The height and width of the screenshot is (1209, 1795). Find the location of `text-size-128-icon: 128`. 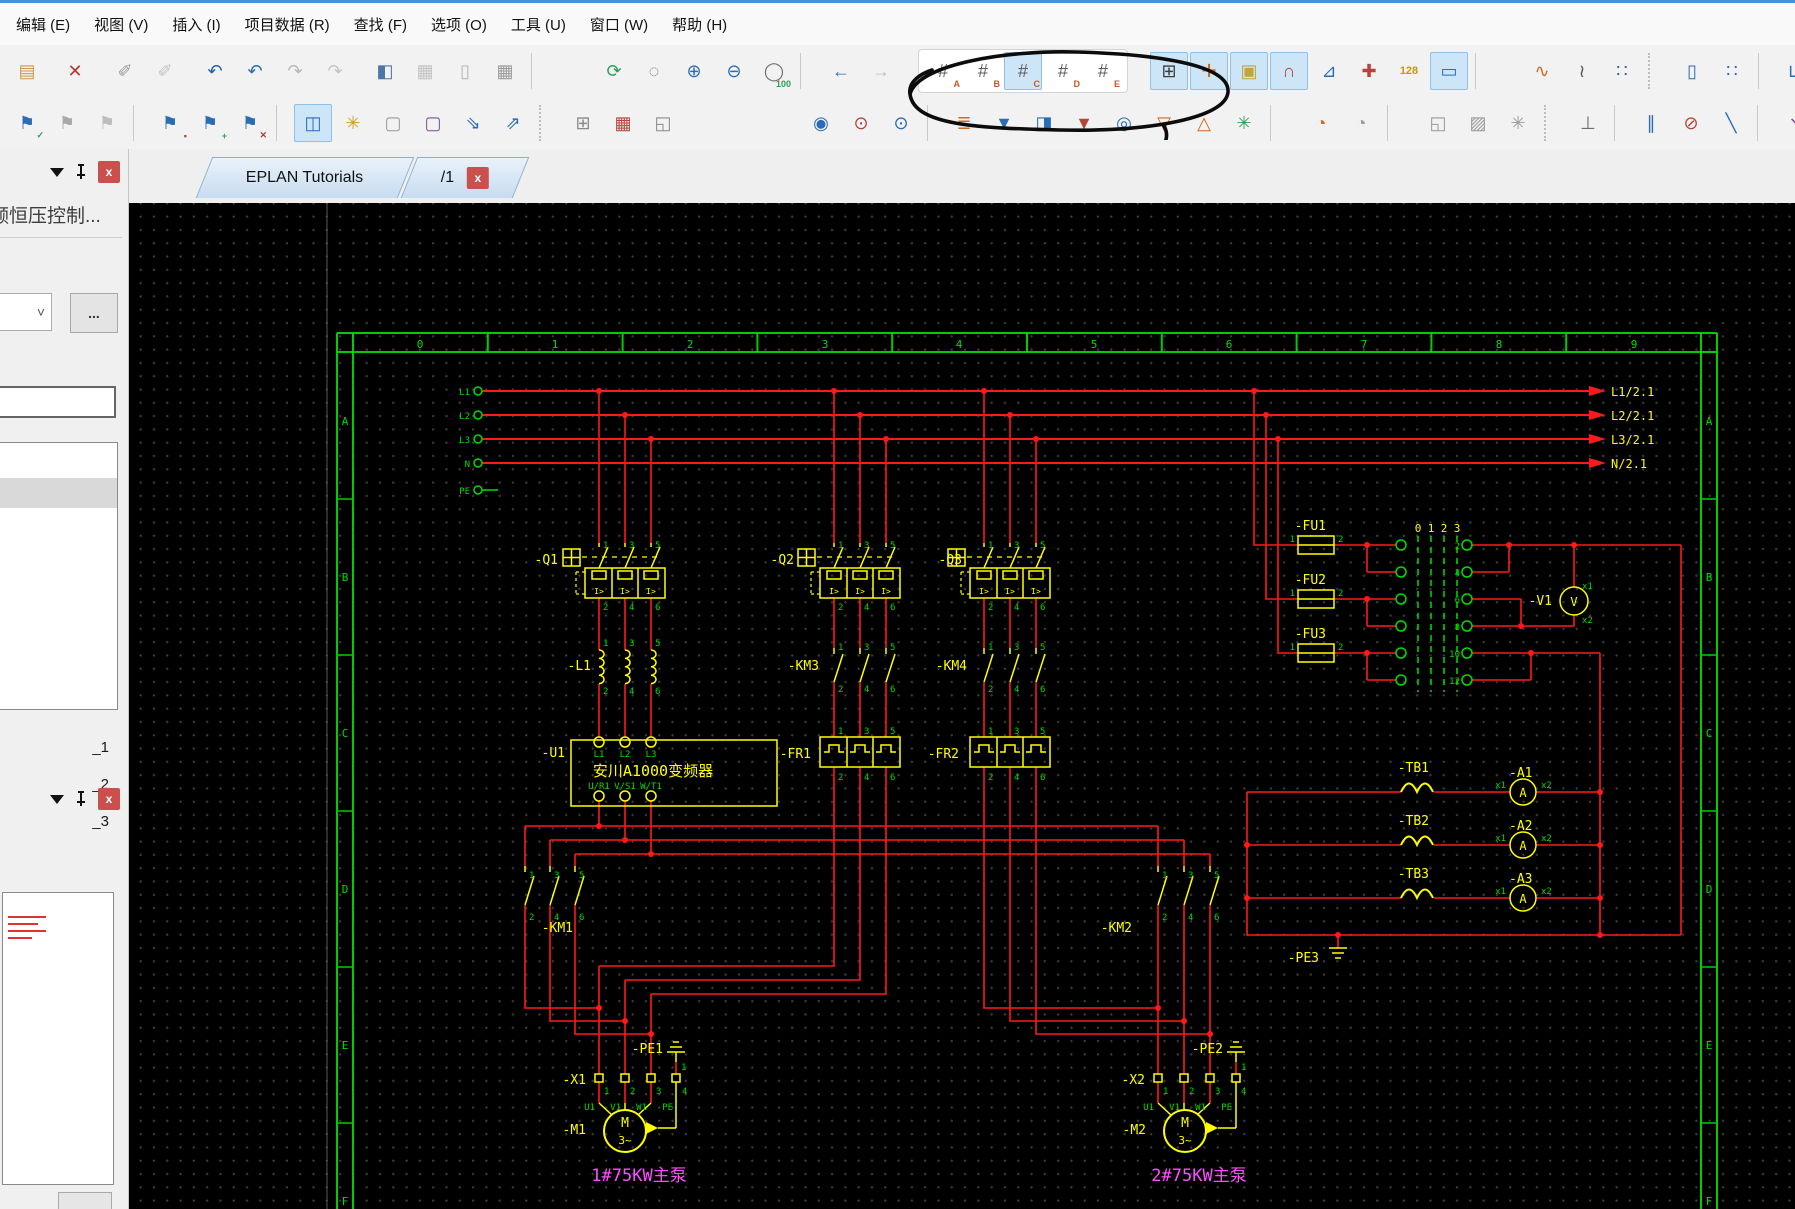

text-size-128-icon: 128 is located at coordinates (1409, 71).